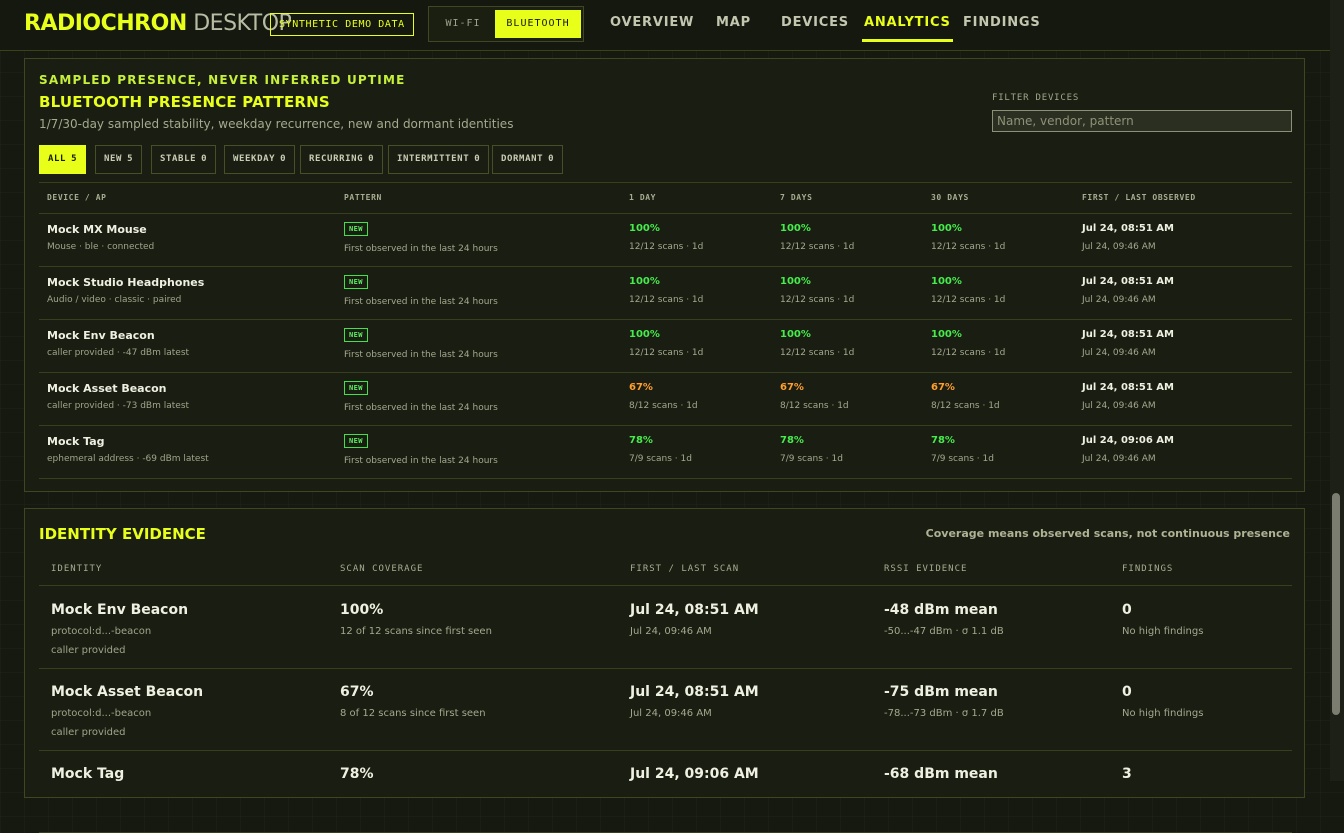 Image resolution: width=1344 pixels, height=833 pixels. Describe the element at coordinates (254, 159) in the screenshot. I see `chip-label: WEEKDAY` at that location.